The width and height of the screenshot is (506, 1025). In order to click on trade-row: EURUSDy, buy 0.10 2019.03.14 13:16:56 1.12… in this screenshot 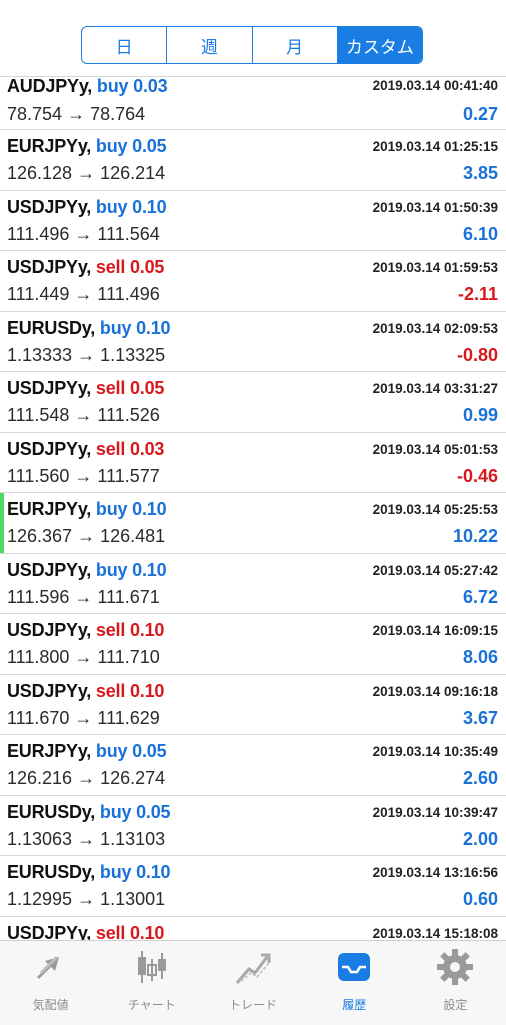, I will do `click(253, 886)`.